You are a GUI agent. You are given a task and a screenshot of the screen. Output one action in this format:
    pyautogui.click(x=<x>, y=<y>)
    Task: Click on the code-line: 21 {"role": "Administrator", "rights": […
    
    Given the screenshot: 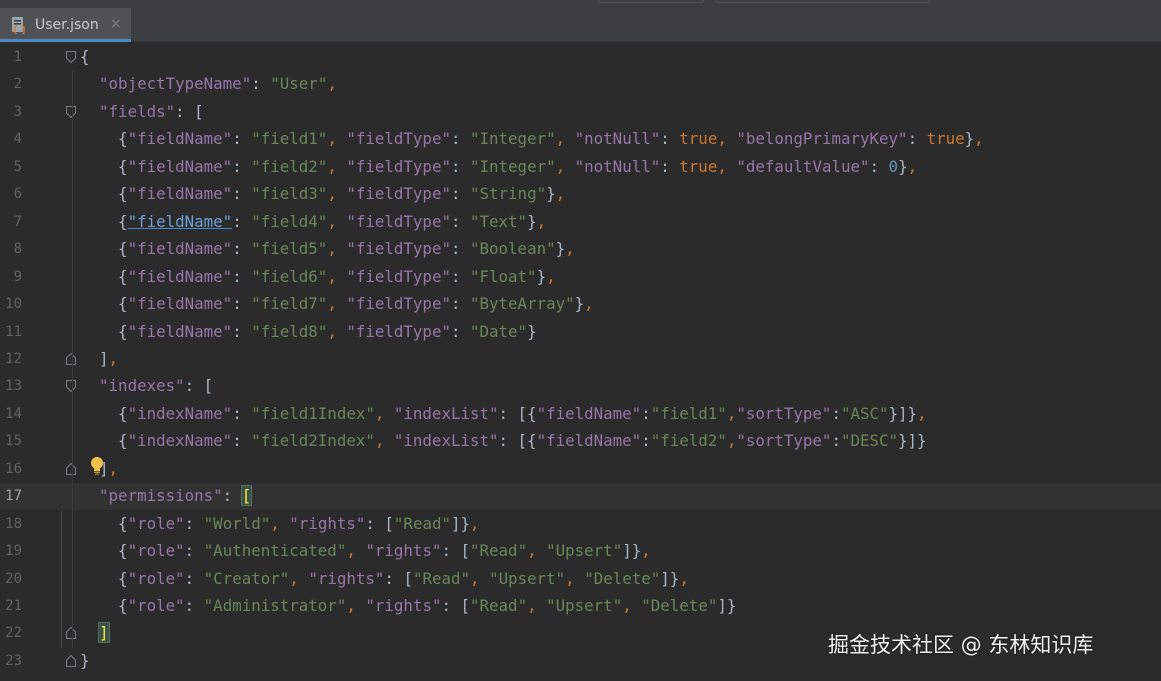 What is the action you would take?
    pyautogui.click(x=580, y=606)
    